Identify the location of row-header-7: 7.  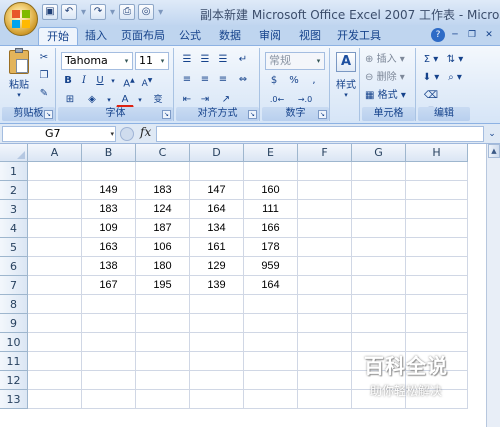
(14, 285).